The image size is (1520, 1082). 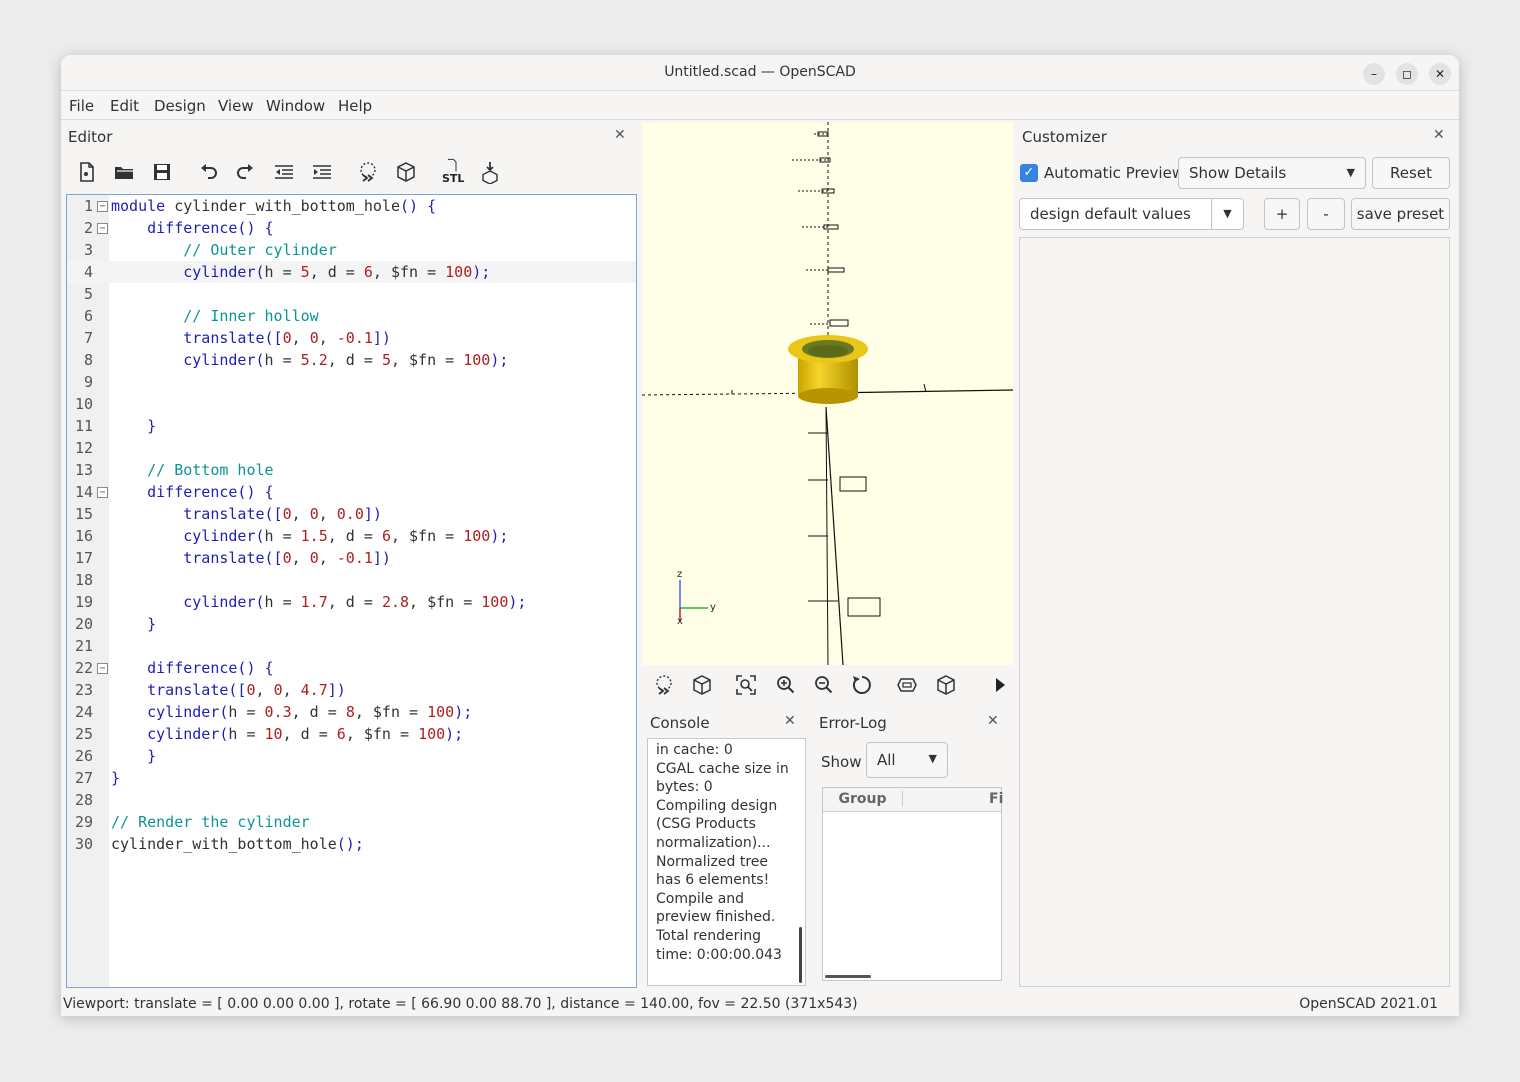 I want to click on code-line: 11 }, so click(x=351, y=426).